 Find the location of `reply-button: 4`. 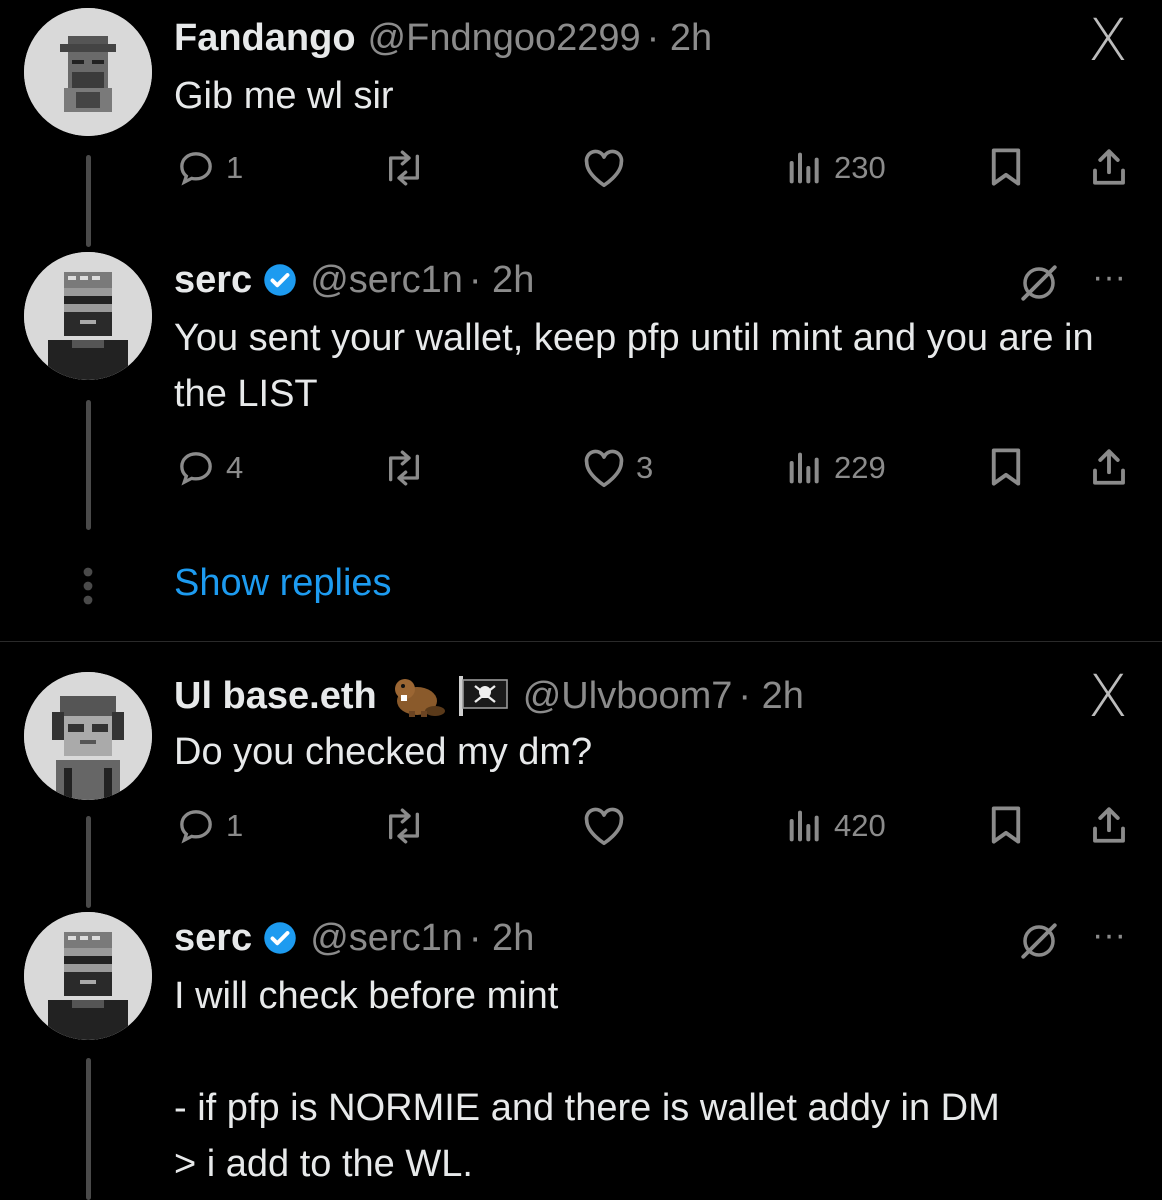

reply-button: 4 is located at coordinates (209, 468).